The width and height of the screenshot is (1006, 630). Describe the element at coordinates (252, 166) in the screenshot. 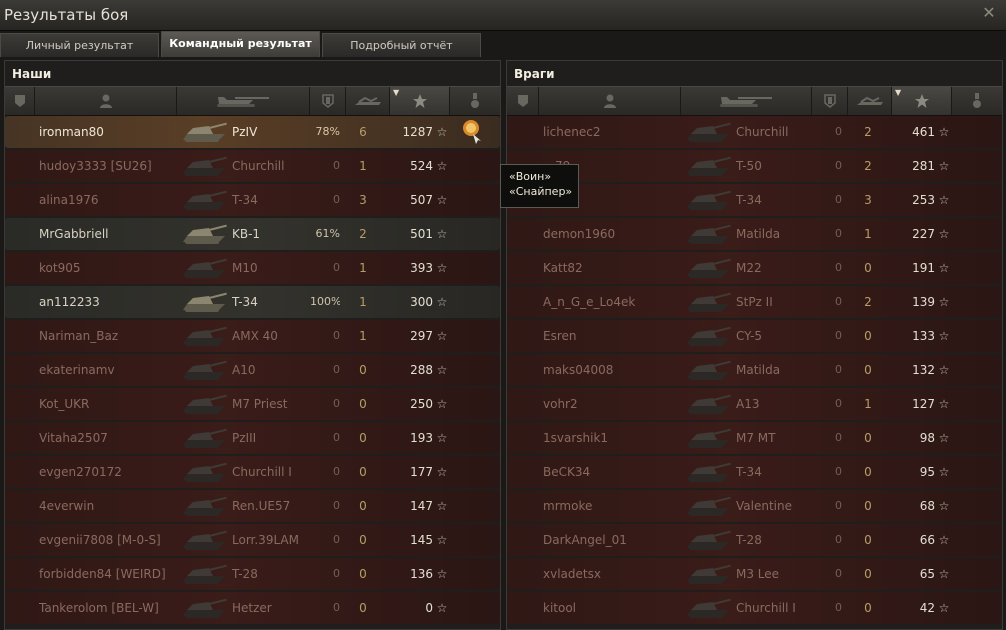

I see `table-row: hudoy3333 [SU26] Churchill 0 1 524 ☆` at that location.